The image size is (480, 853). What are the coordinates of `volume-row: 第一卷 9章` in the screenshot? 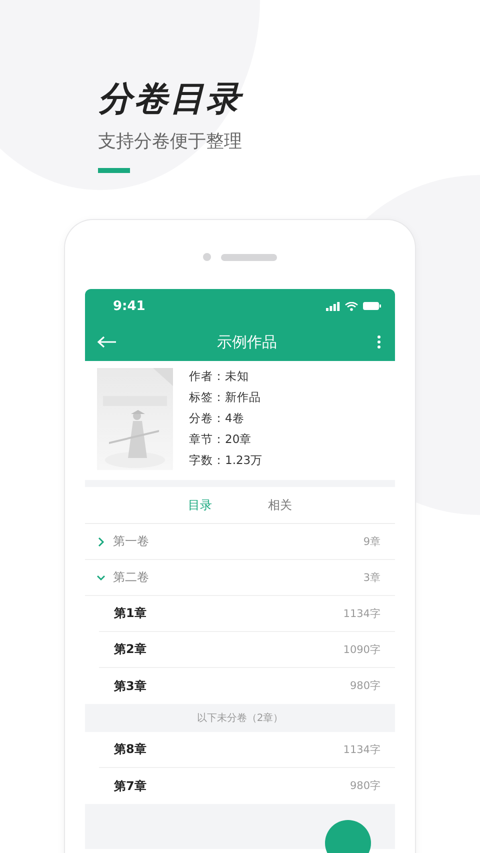 It's located at (240, 542).